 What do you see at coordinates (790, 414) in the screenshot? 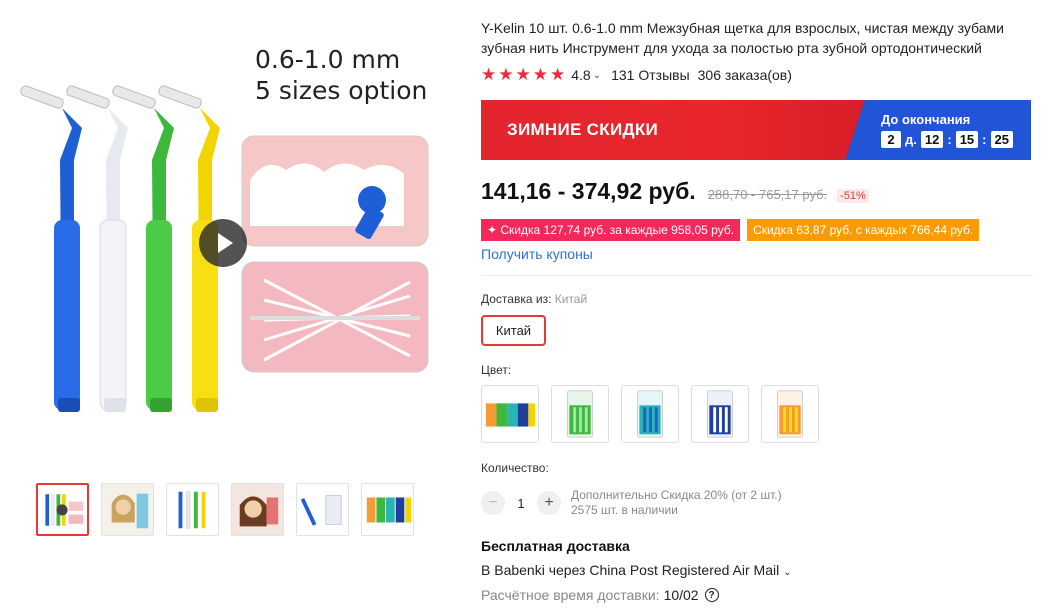
I see `color-option-0.6mm` at bounding box center [790, 414].